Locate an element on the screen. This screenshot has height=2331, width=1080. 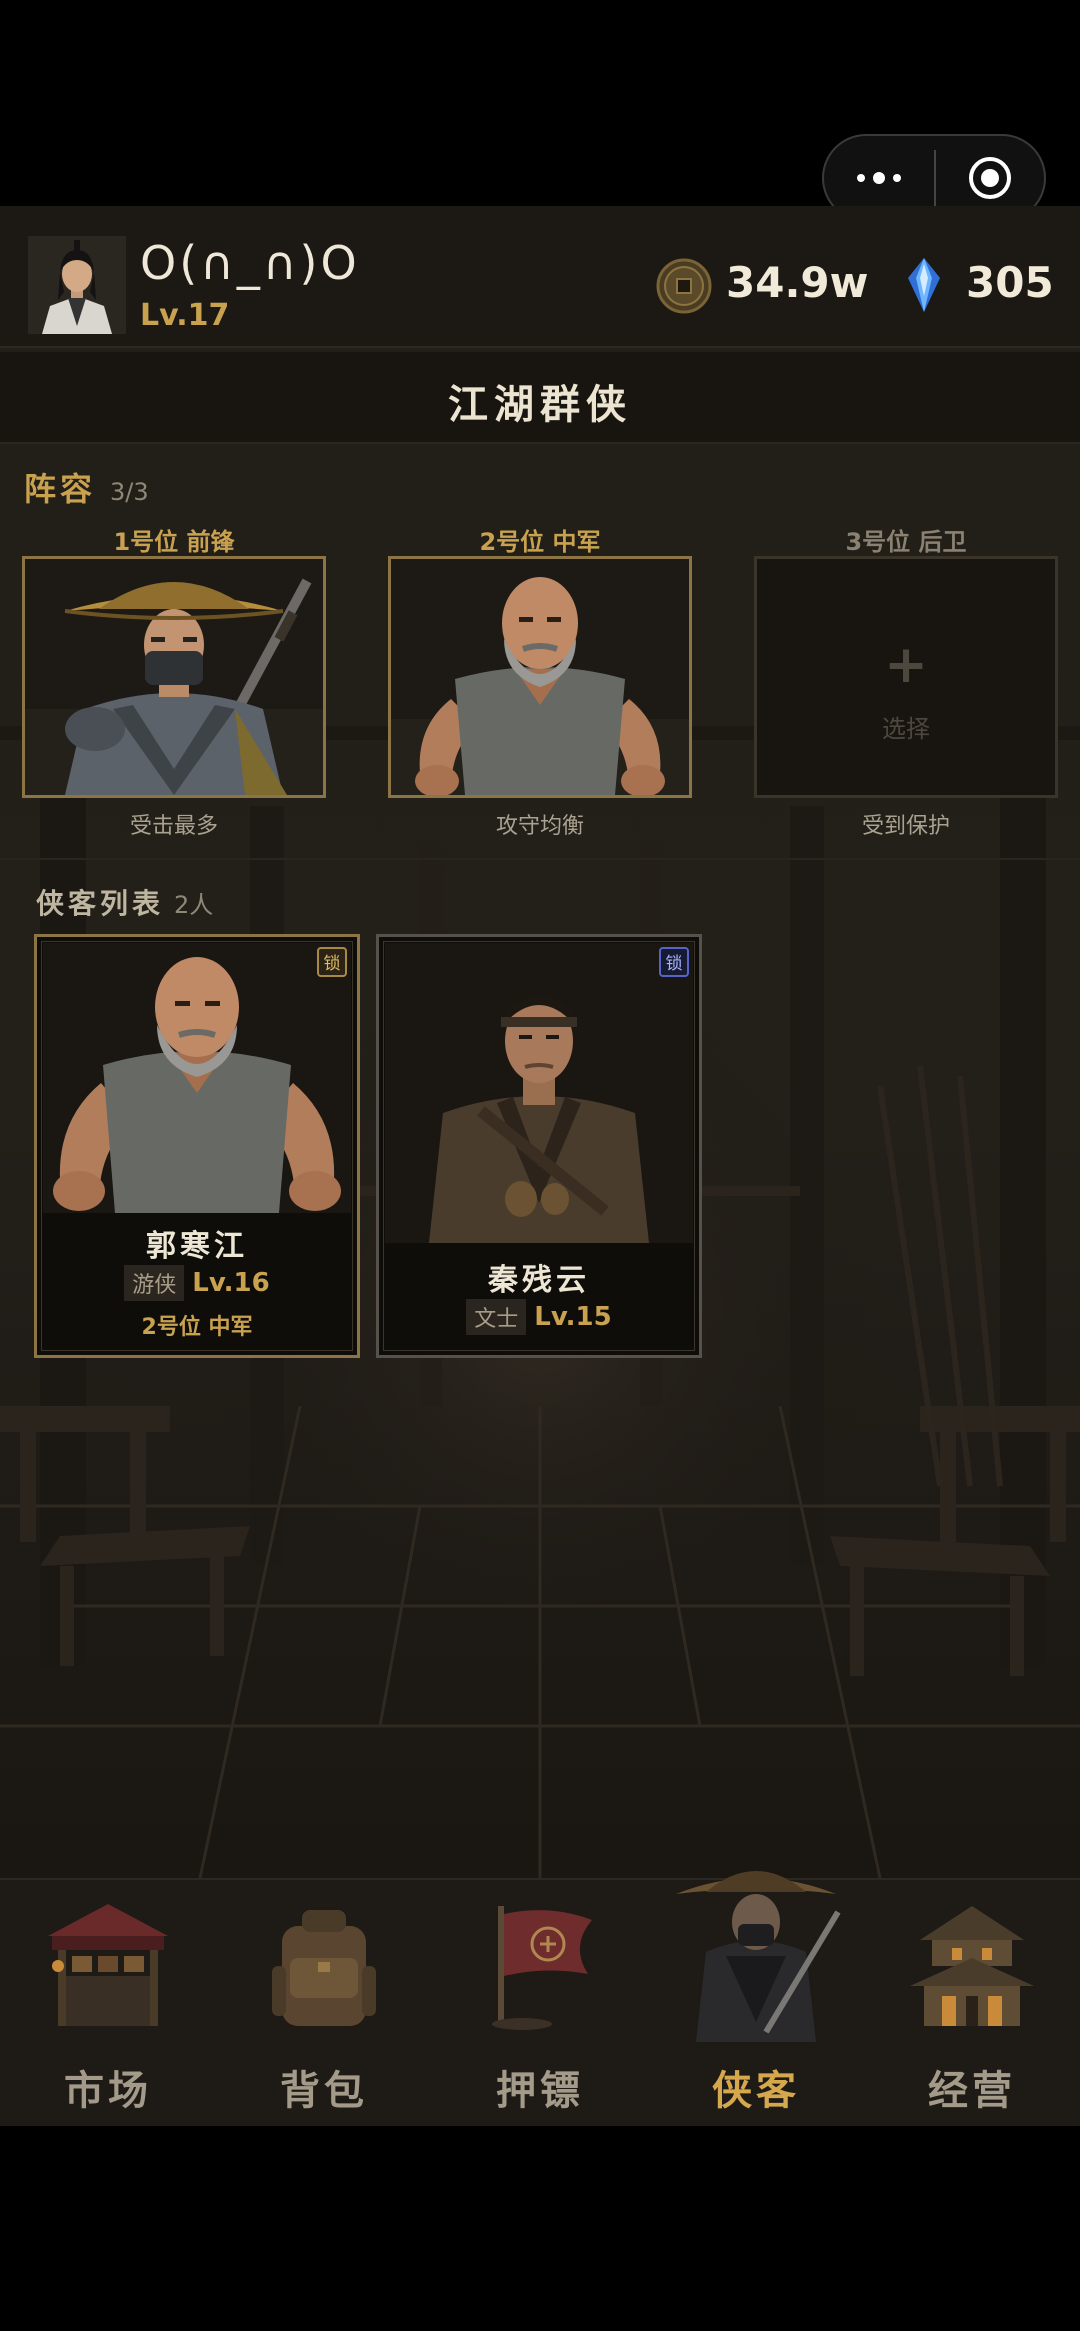
copper-coin-icon is located at coordinates (684, 286).